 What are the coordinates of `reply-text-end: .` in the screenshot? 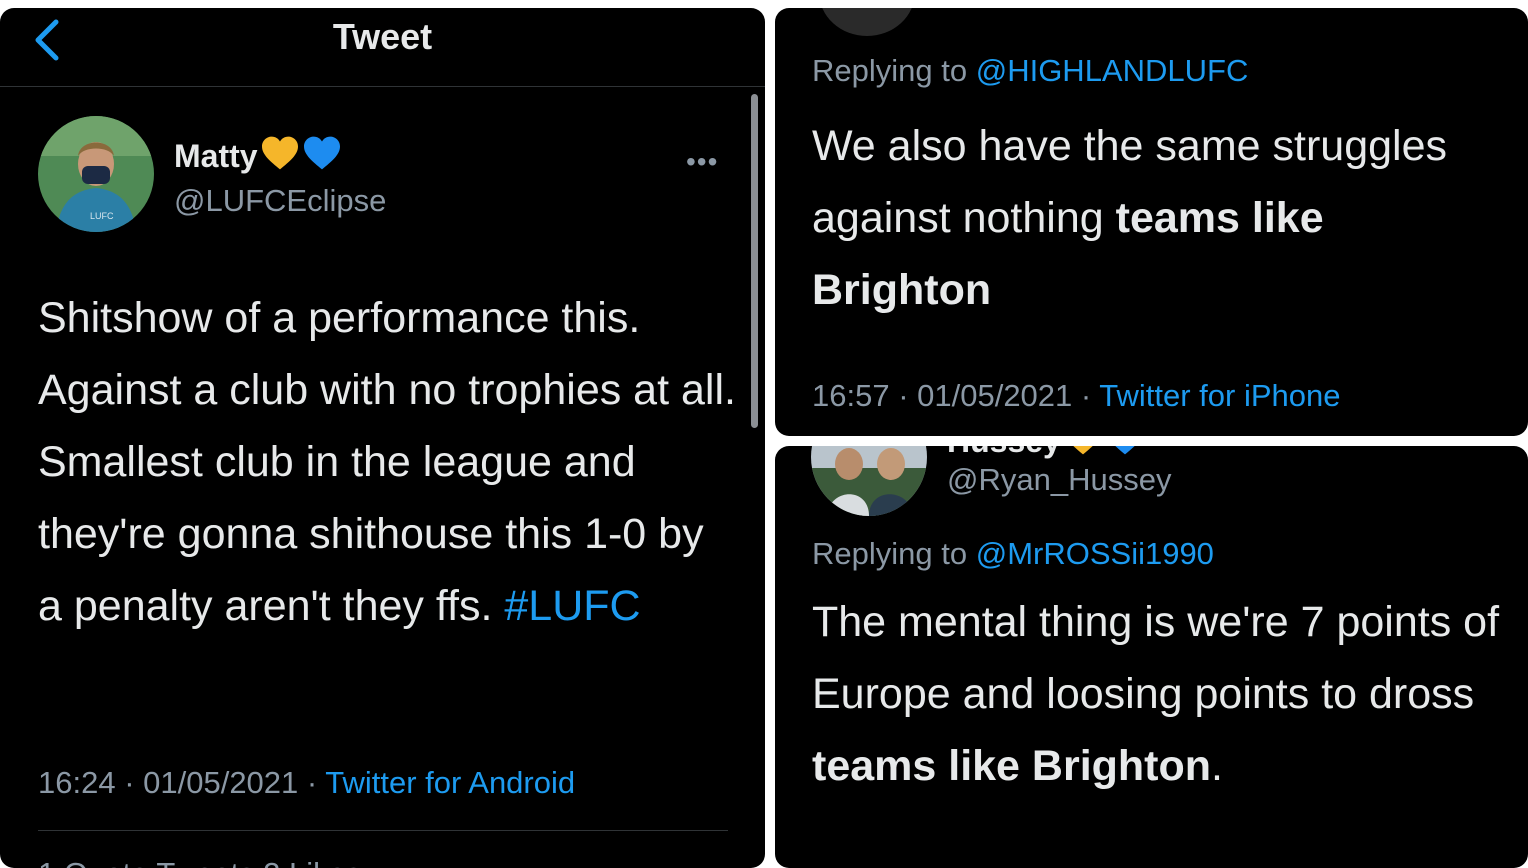 It's located at (1217, 766).